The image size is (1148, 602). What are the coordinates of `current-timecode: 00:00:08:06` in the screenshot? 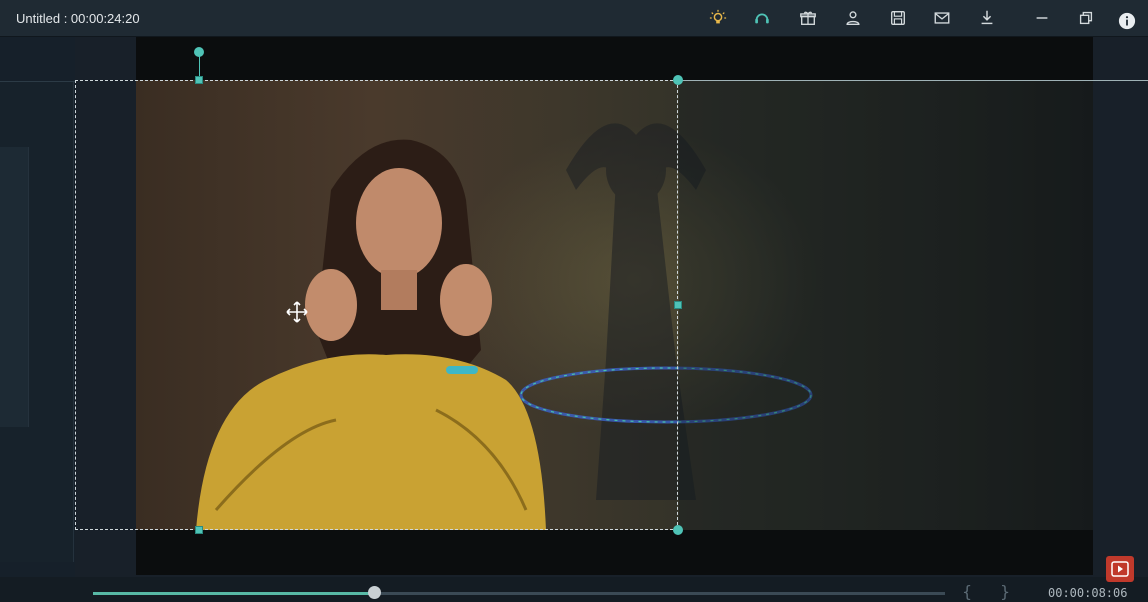 It's located at (1088, 593).